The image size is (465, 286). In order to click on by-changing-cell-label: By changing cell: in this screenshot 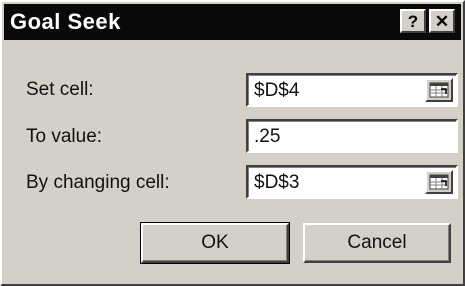, I will do `click(98, 182)`.